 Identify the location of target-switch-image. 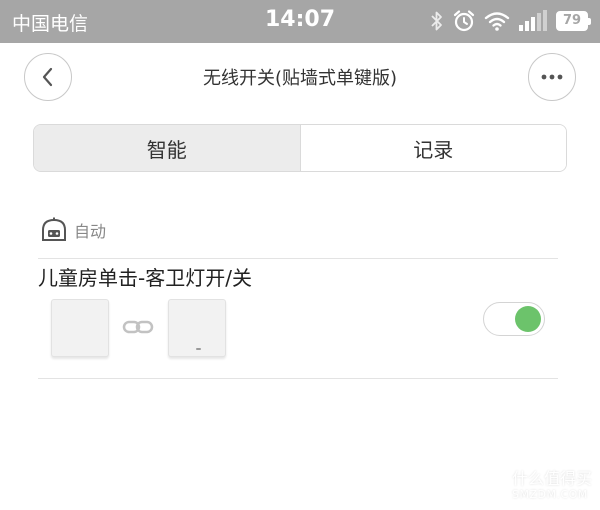
(197, 328).